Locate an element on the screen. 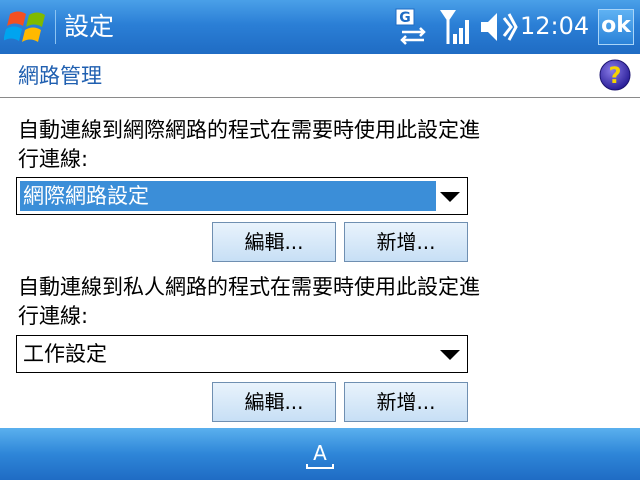 This screenshot has width=640, height=480. signal-strength-icon is located at coordinates (456, 29).